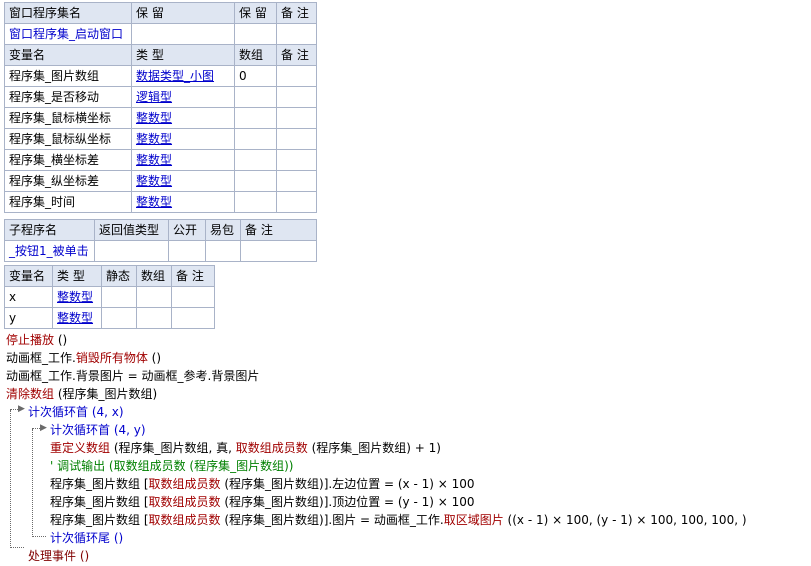 The image size is (811, 566). I want to click on public-cell, so click(187, 251).